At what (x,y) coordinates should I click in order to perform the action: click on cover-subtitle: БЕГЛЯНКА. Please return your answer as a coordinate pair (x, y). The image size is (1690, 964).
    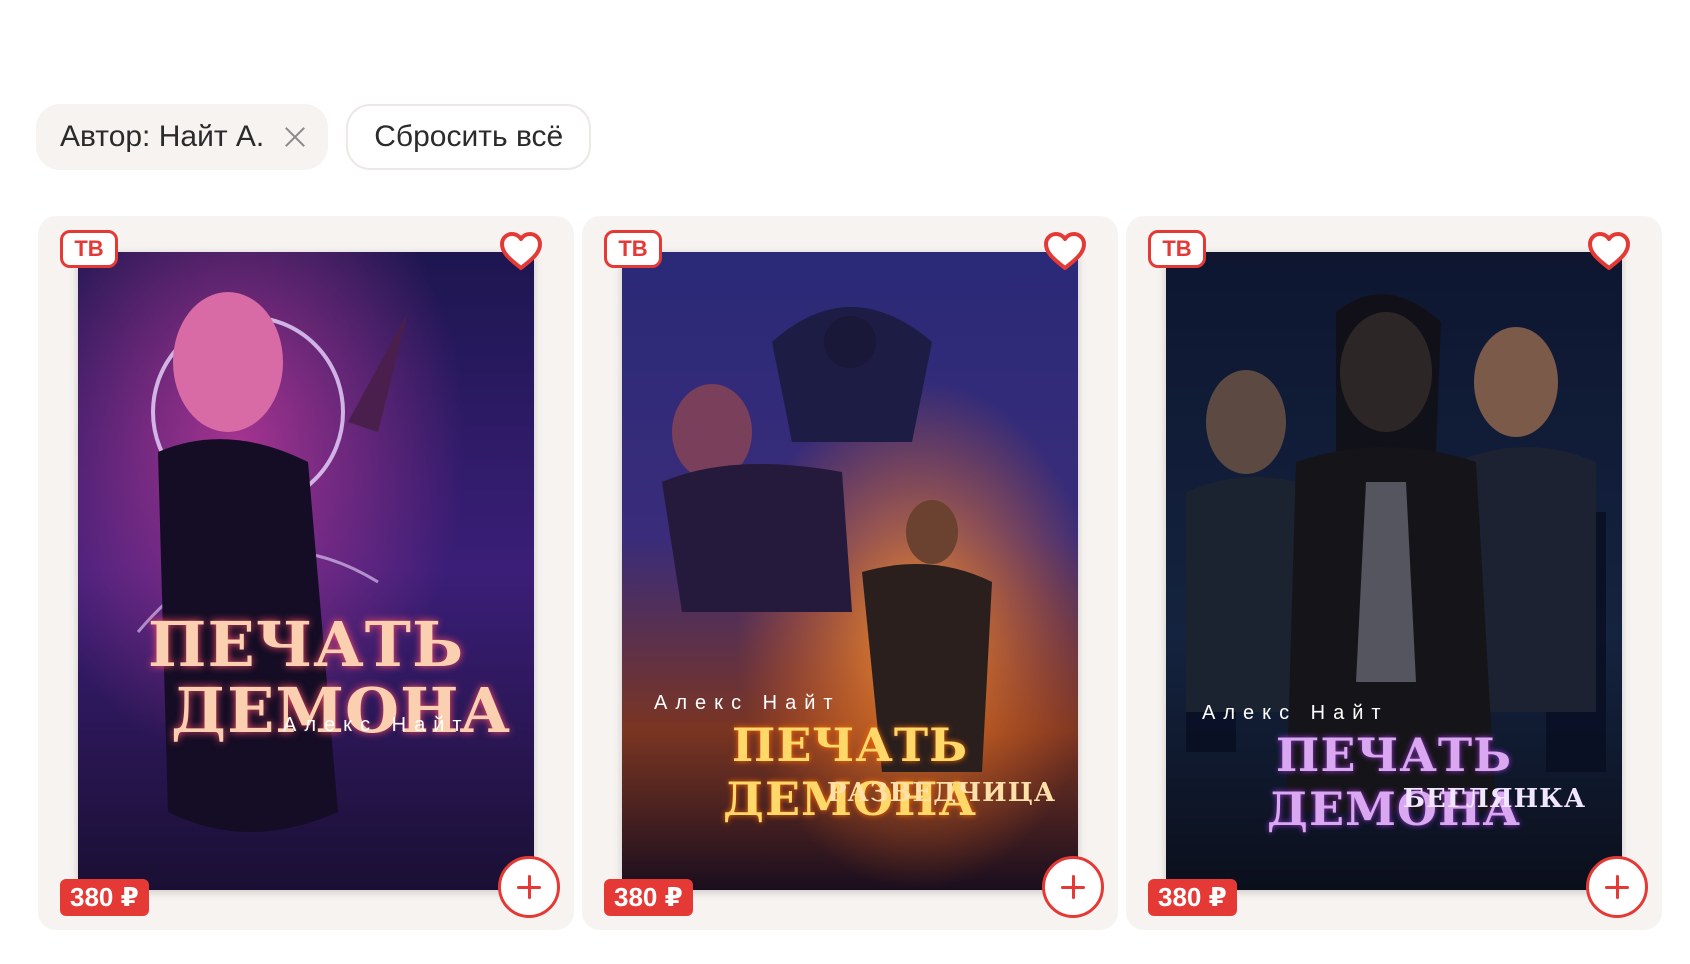
    Looking at the image, I should click on (1494, 799).